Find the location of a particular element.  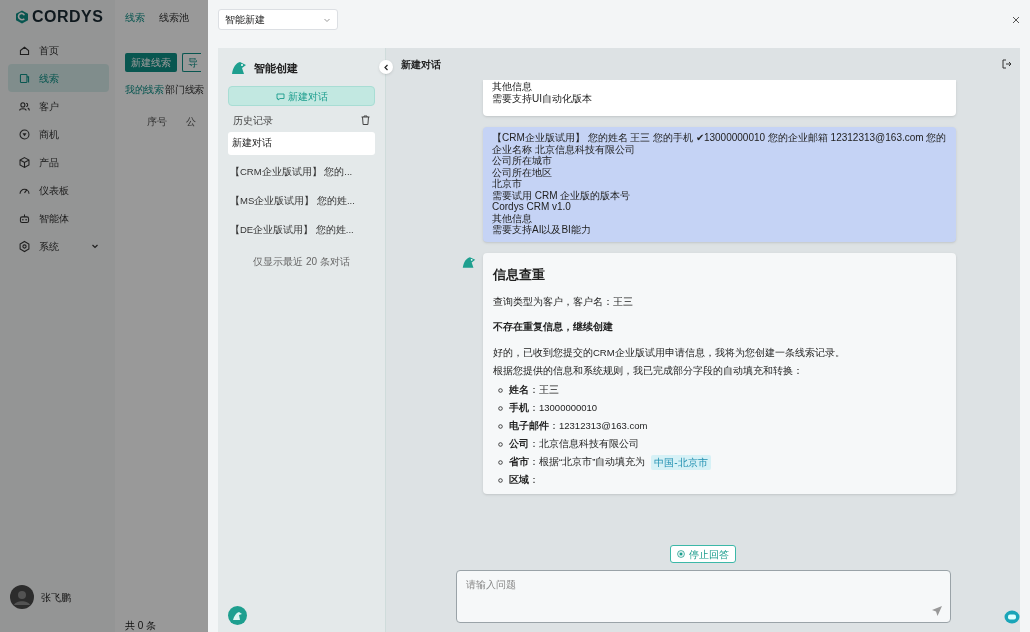

message-line: 【CRM企业版试用】 您的姓名 王三 您的手机 ✔13000000010 您的企业邮箱 12312313@163.com 您的企业名称 北京信息科技有限公司 is located at coordinates (719, 143).